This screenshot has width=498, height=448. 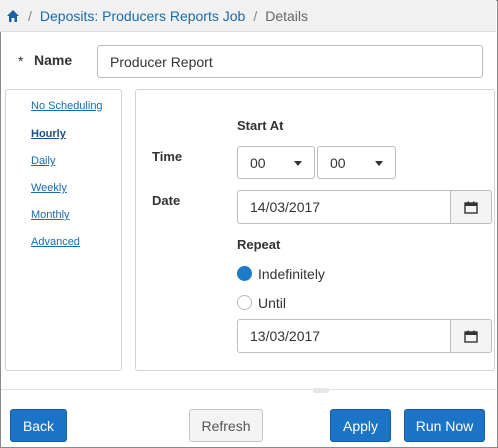 What do you see at coordinates (290, 61) in the screenshot?
I see `name-input: Producer Report` at bounding box center [290, 61].